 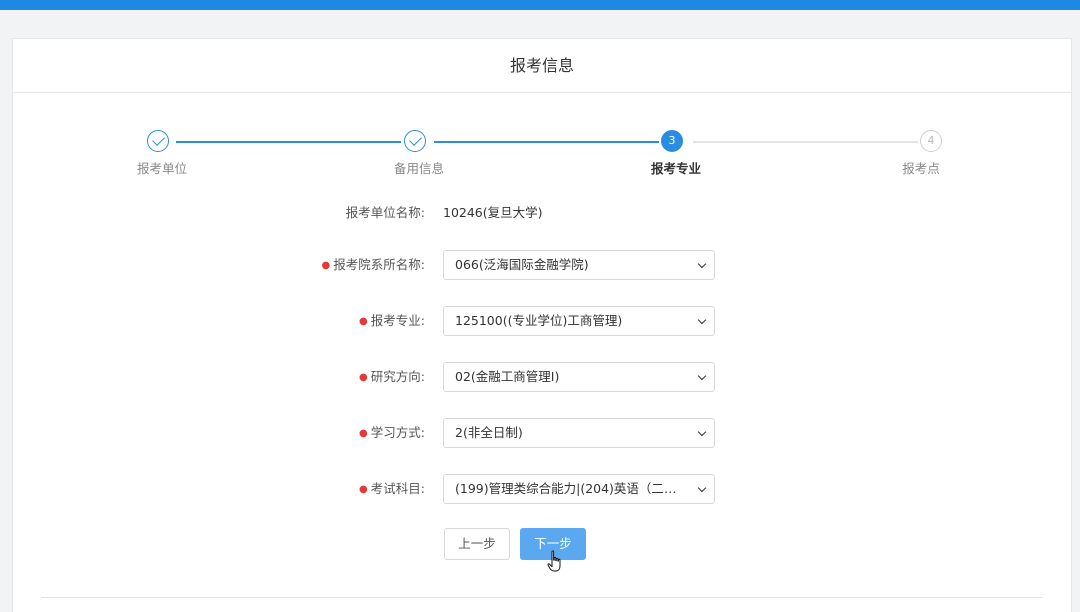 What do you see at coordinates (921, 168) in the screenshot?
I see `step-4-label: 报考点` at bounding box center [921, 168].